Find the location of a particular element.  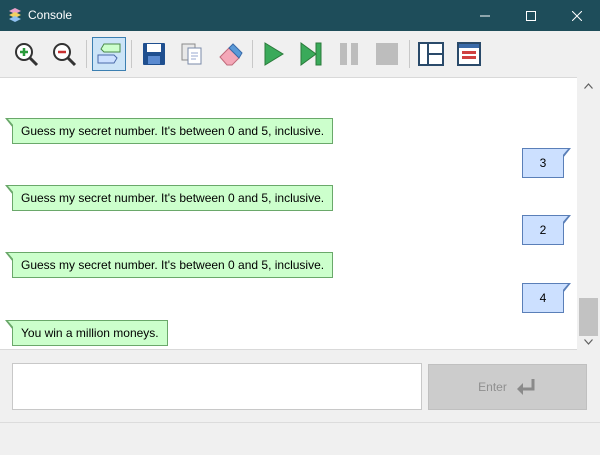

zoom-out-button is located at coordinates (64, 54).